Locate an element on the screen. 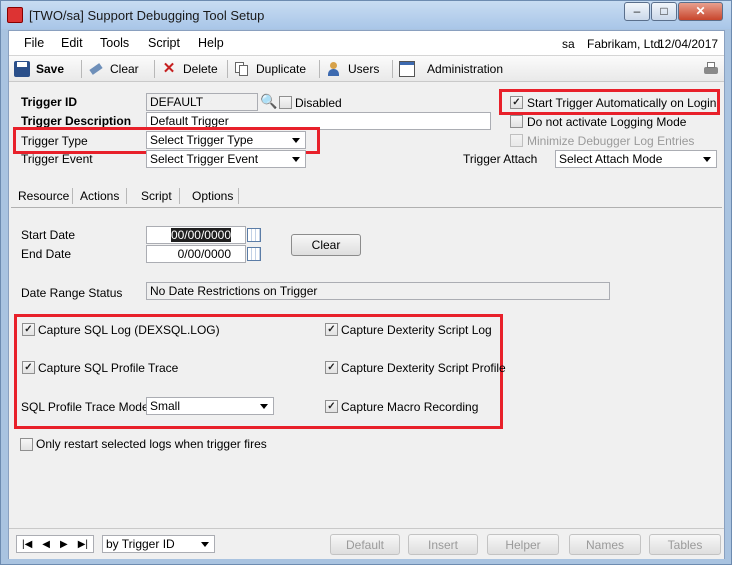 The width and height of the screenshot is (732, 565). disabled-checkbox is located at coordinates (285, 102).